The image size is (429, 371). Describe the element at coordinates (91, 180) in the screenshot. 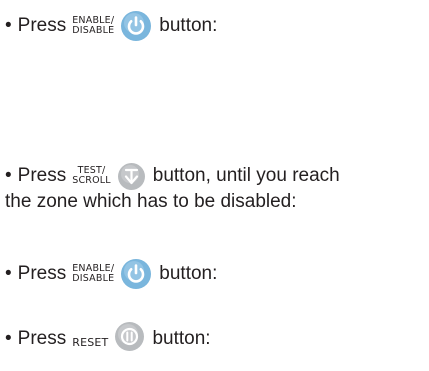

I see `button-label-line2: SCROLL` at that location.